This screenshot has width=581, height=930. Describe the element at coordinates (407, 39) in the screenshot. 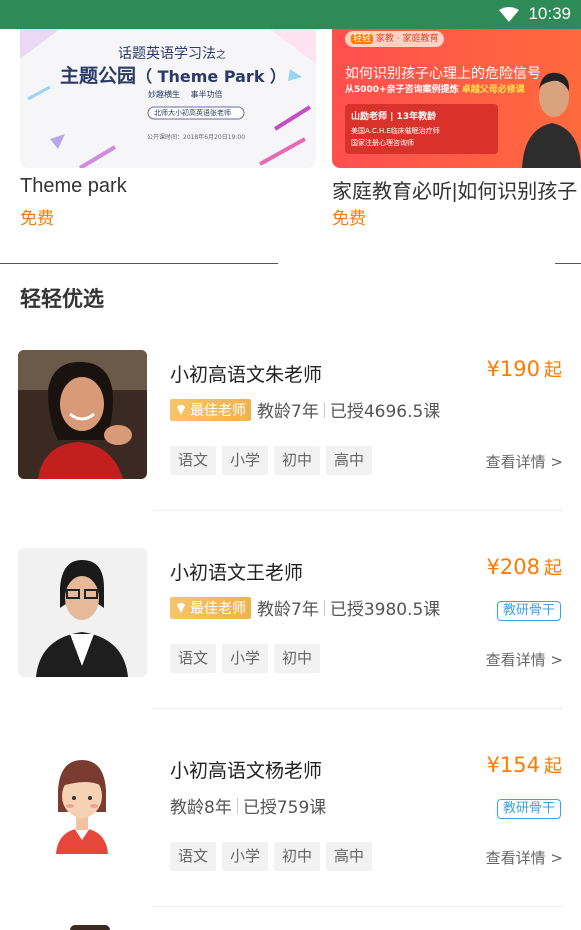

I see `poster-brand-tag: 家教 · 家庭教育` at that location.